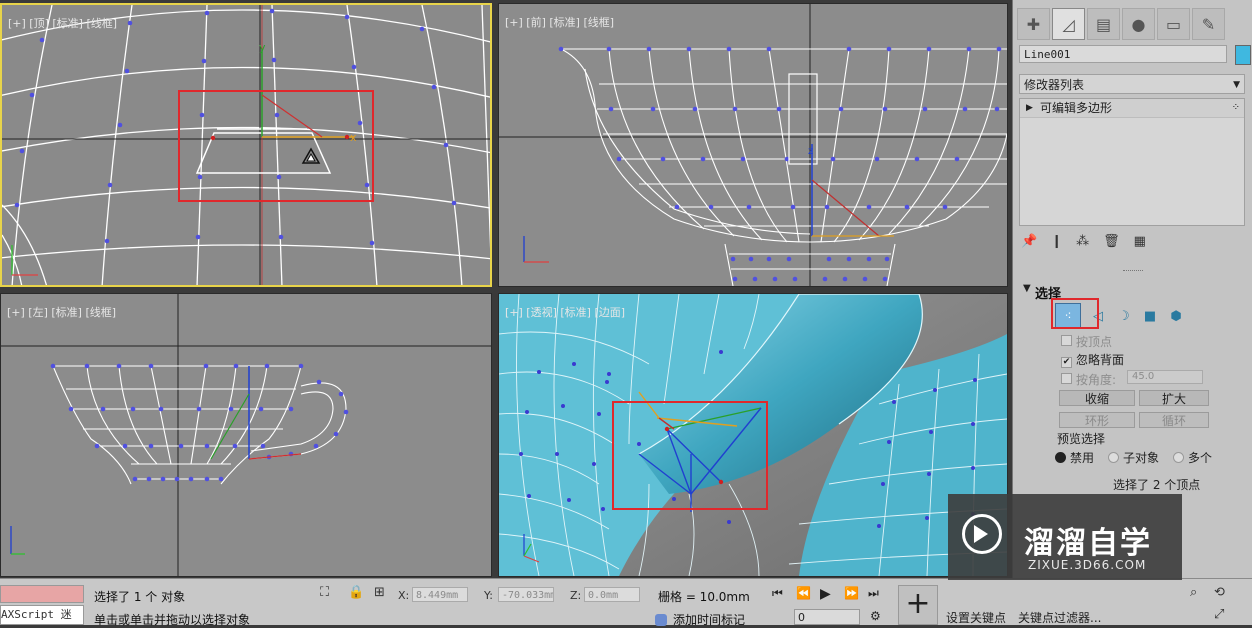 The width and height of the screenshot is (1252, 628). I want to click on pin-stack-icon: 📌, so click(1029, 244).